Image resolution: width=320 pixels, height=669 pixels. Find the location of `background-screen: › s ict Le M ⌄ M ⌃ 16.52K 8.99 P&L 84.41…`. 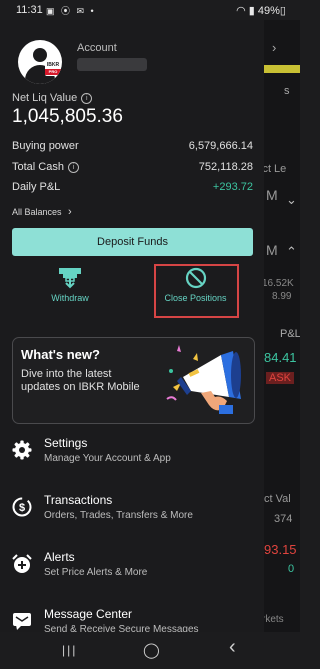

background-screen: › s ict Le M ⌄ M ⌃ 16.52K 8.99 P&L 84.41… is located at coordinates (282, 326).